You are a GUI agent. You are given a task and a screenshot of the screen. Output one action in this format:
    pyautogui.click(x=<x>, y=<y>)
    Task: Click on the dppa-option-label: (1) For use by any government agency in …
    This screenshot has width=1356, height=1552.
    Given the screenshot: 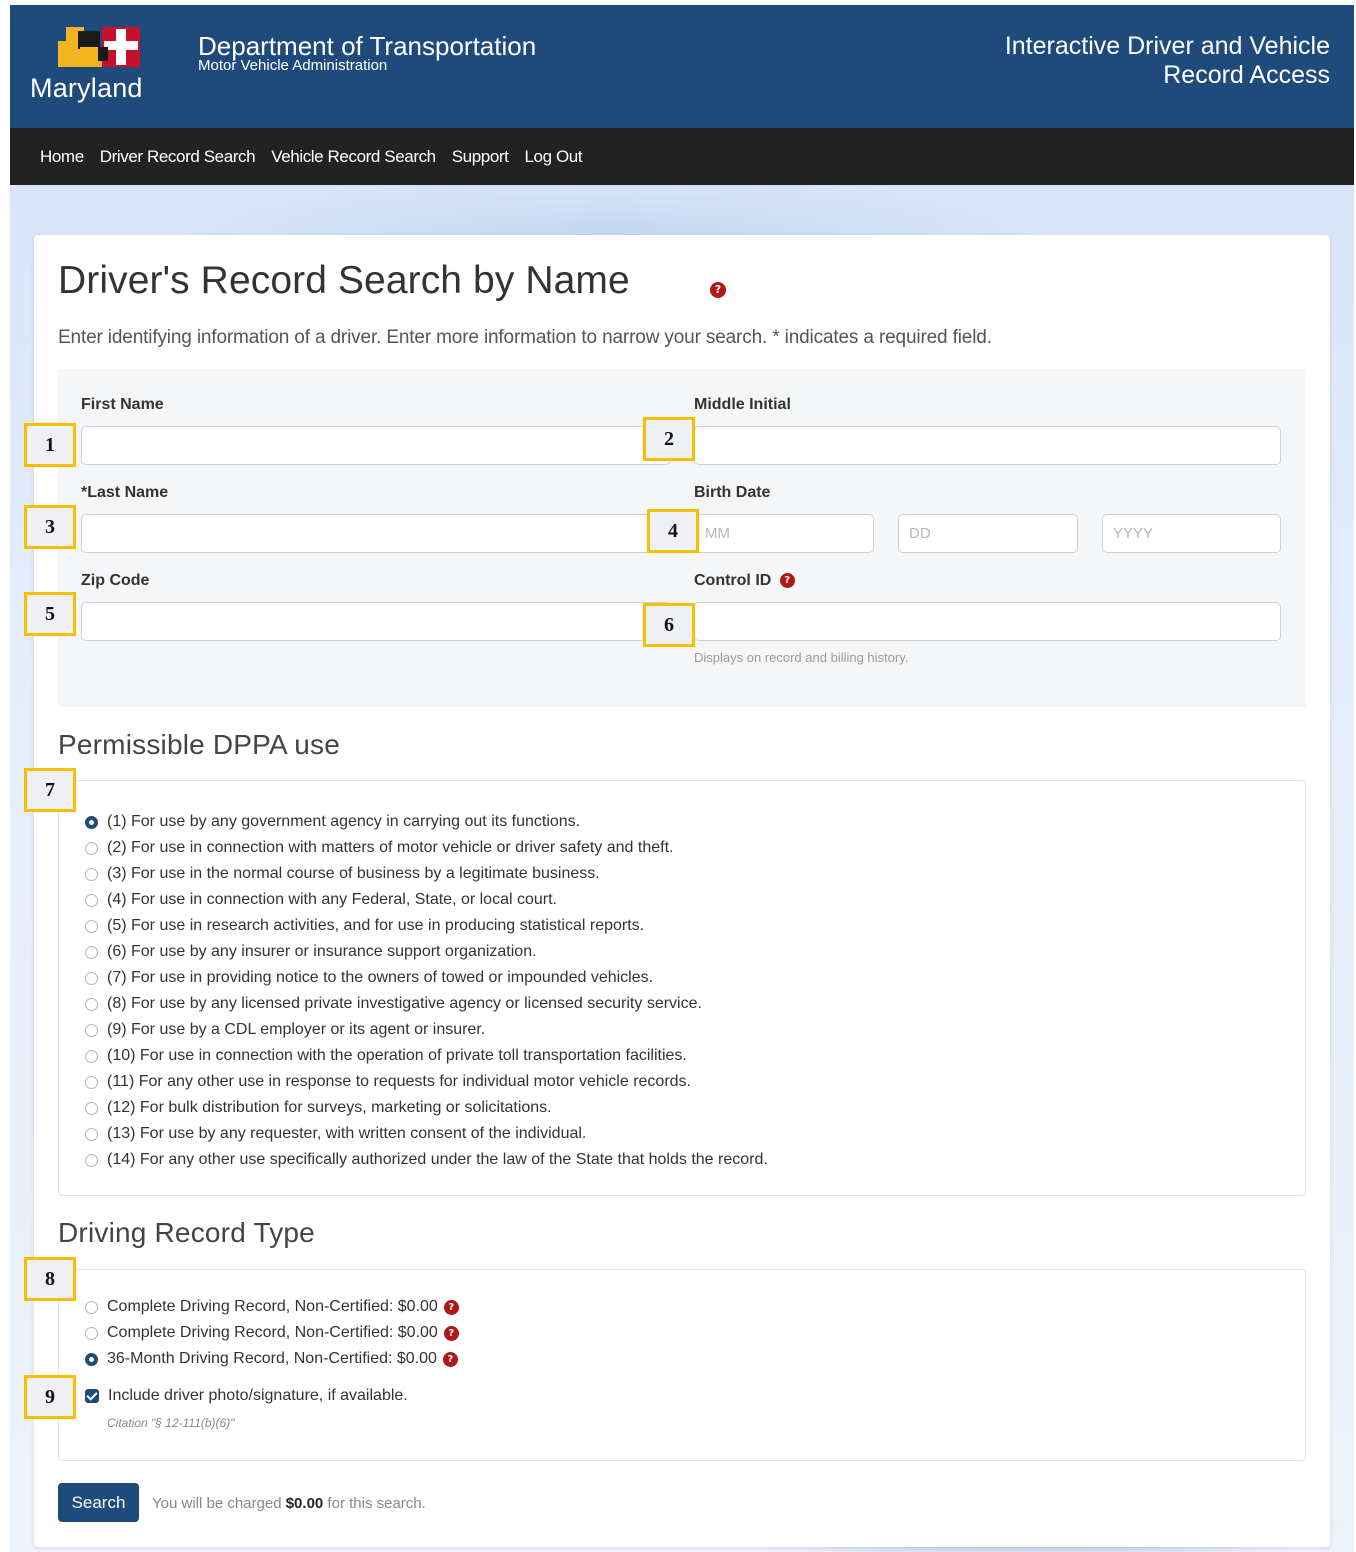 What is the action you would take?
    pyautogui.click(x=344, y=821)
    